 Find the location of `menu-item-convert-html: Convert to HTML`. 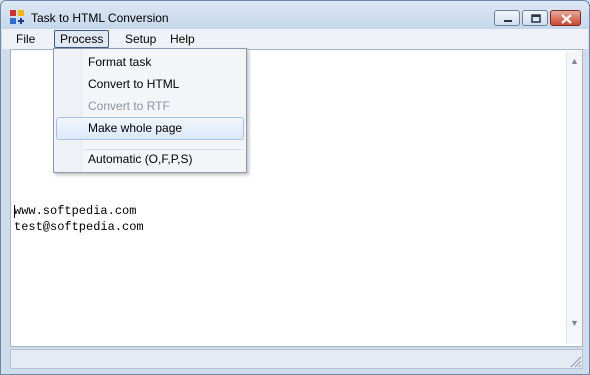

menu-item-convert-html: Convert to HTML is located at coordinates (150, 84).